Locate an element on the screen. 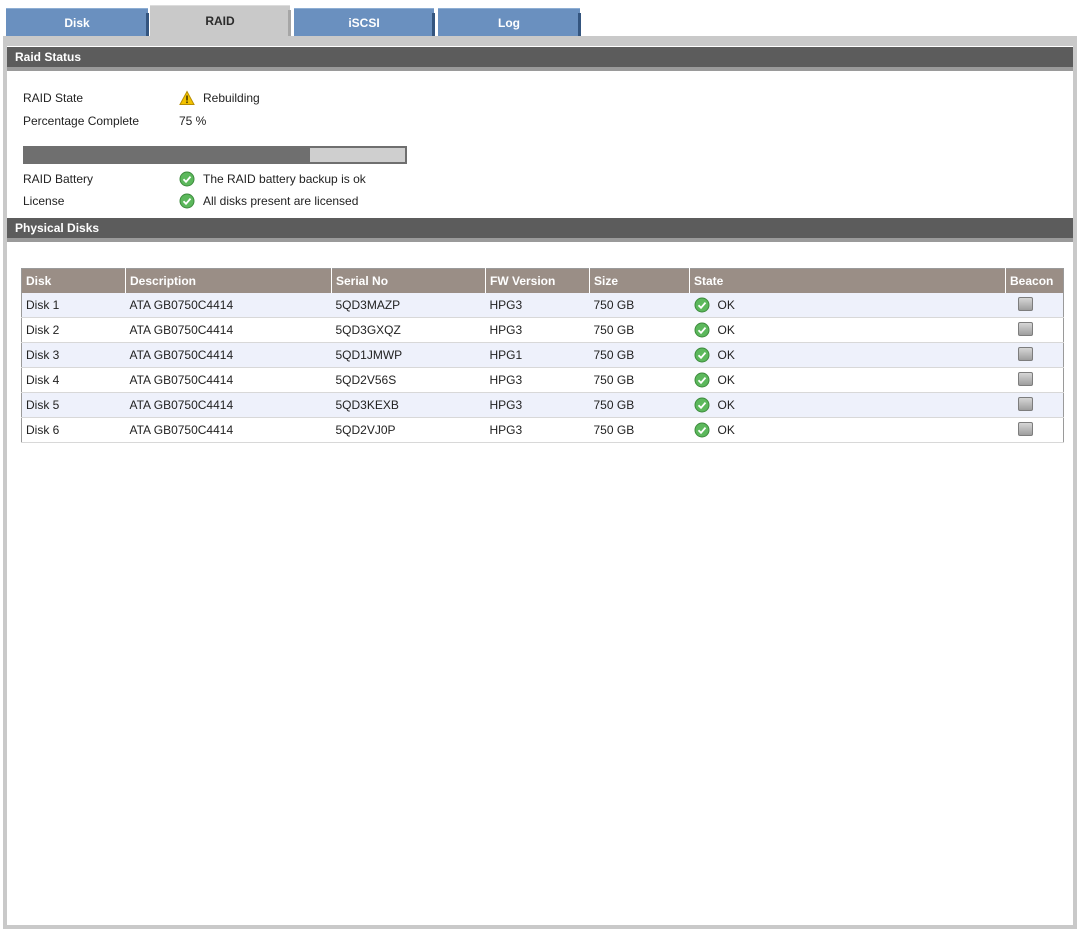 The width and height of the screenshot is (1082, 932). tab-label: Log is located at coordinates (509, 22).